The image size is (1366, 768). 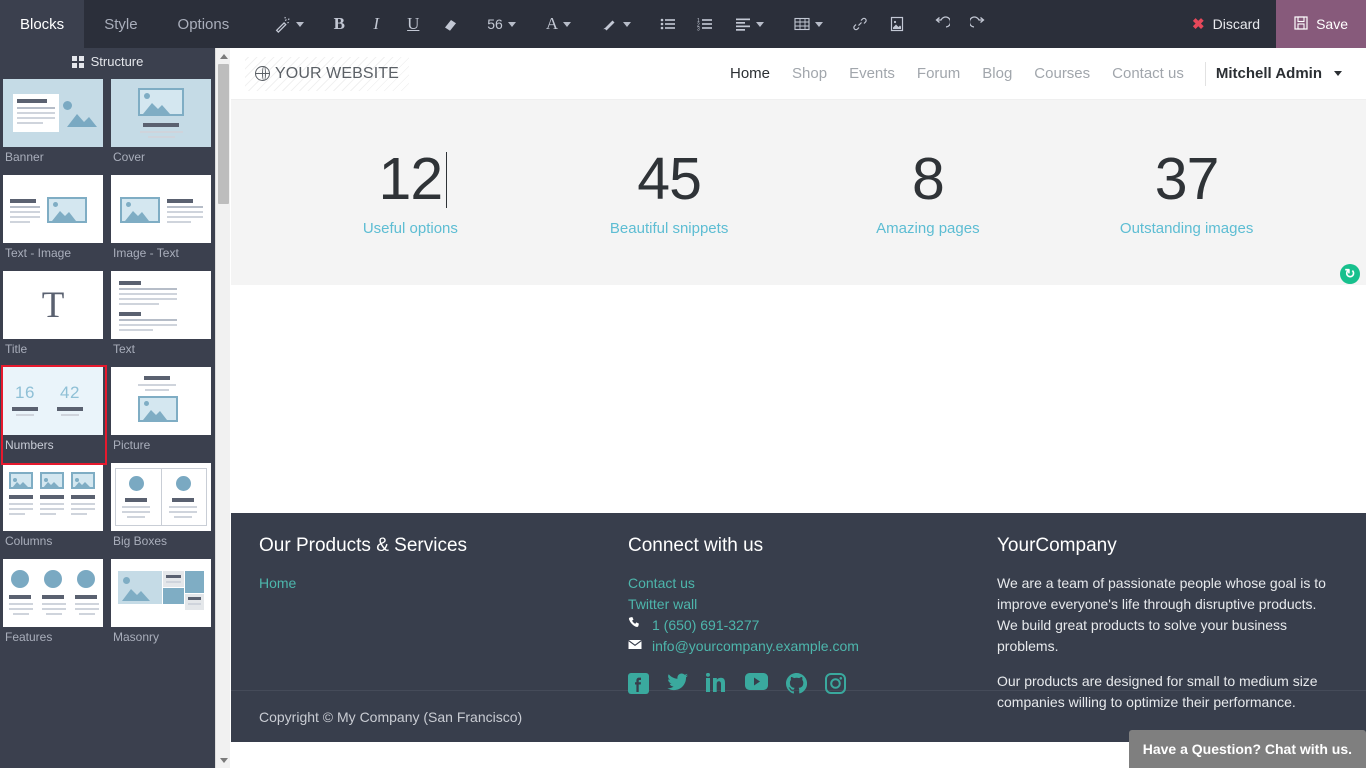 What do you see at coordinates (941, 24) in the screenshot?
I see `undo-icon` at bounding box center [941, 24].